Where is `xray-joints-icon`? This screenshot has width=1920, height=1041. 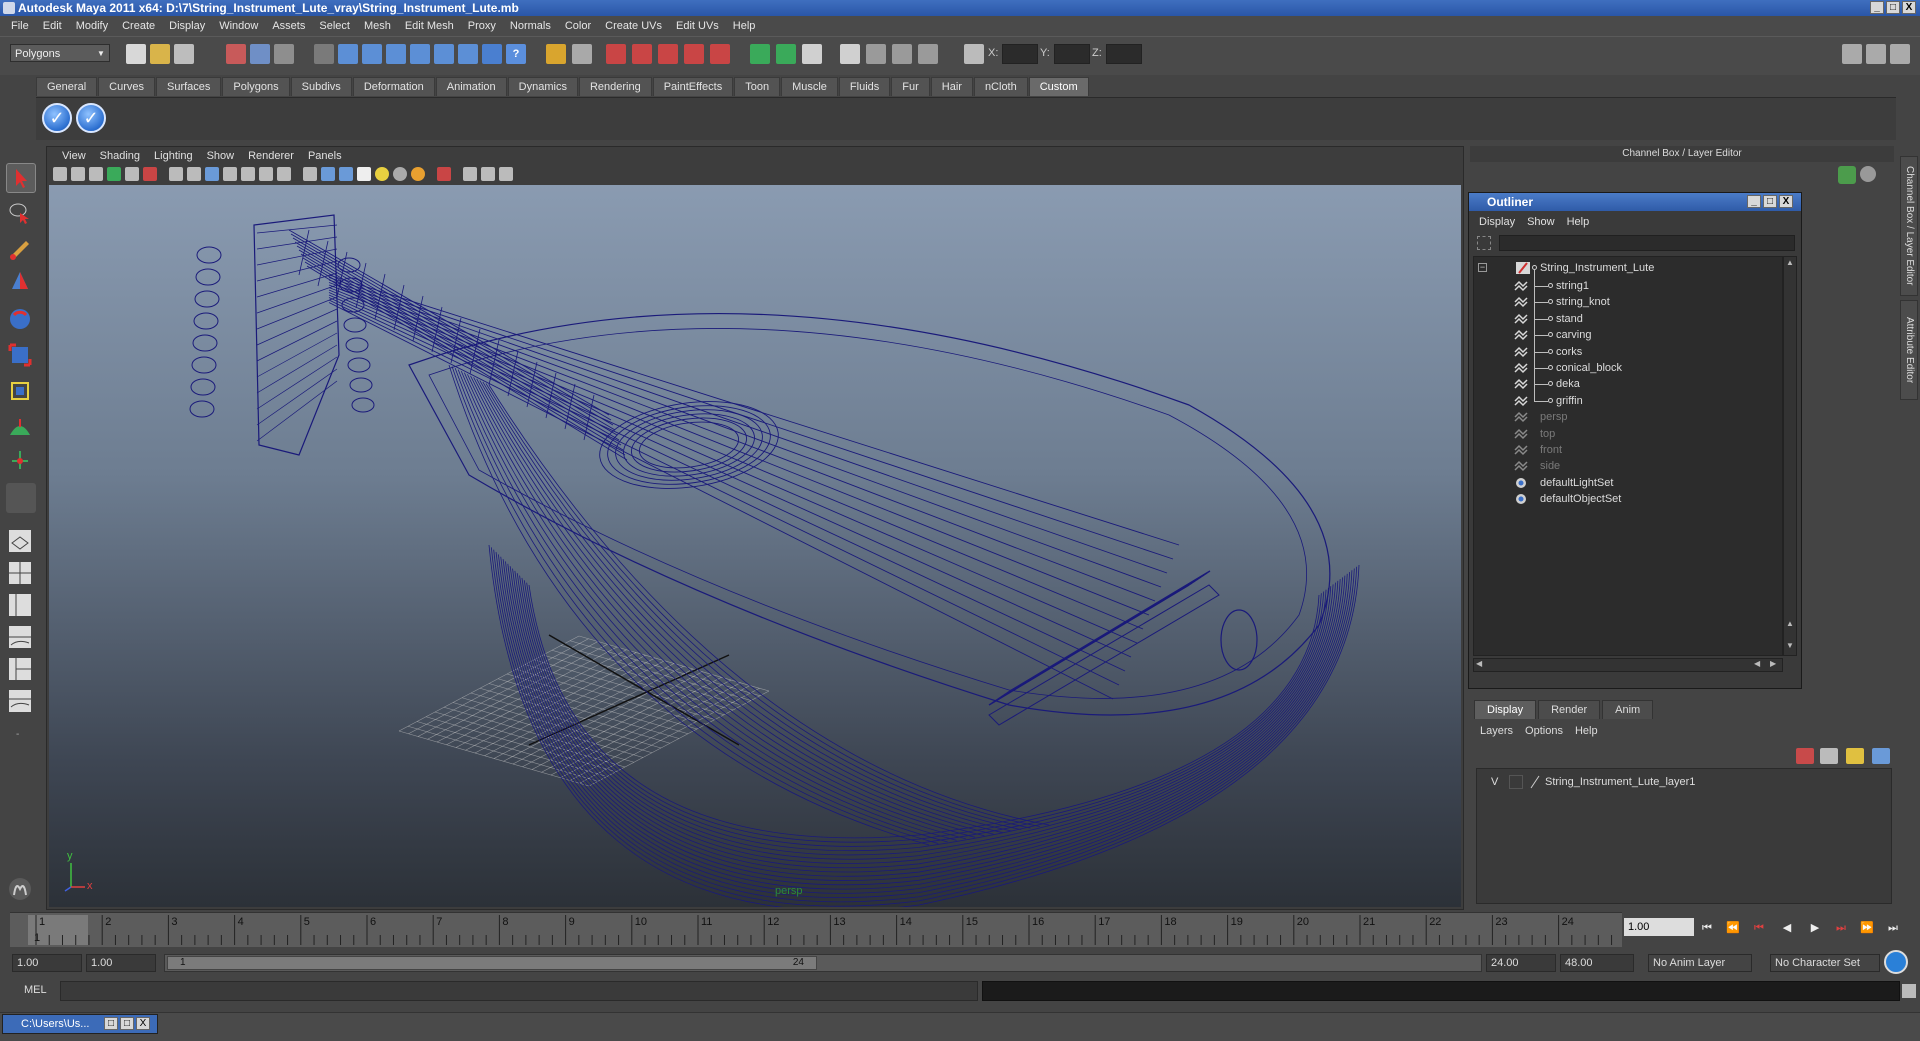
xray-joints-icon is located at coordinates (488, 174).